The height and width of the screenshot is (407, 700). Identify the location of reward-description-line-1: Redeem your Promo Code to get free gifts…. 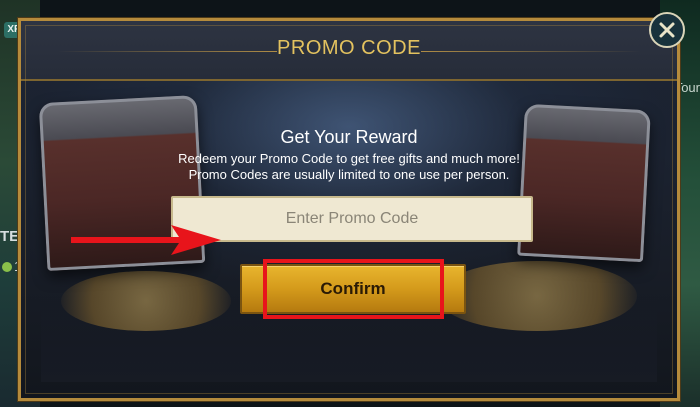
(349, 158).